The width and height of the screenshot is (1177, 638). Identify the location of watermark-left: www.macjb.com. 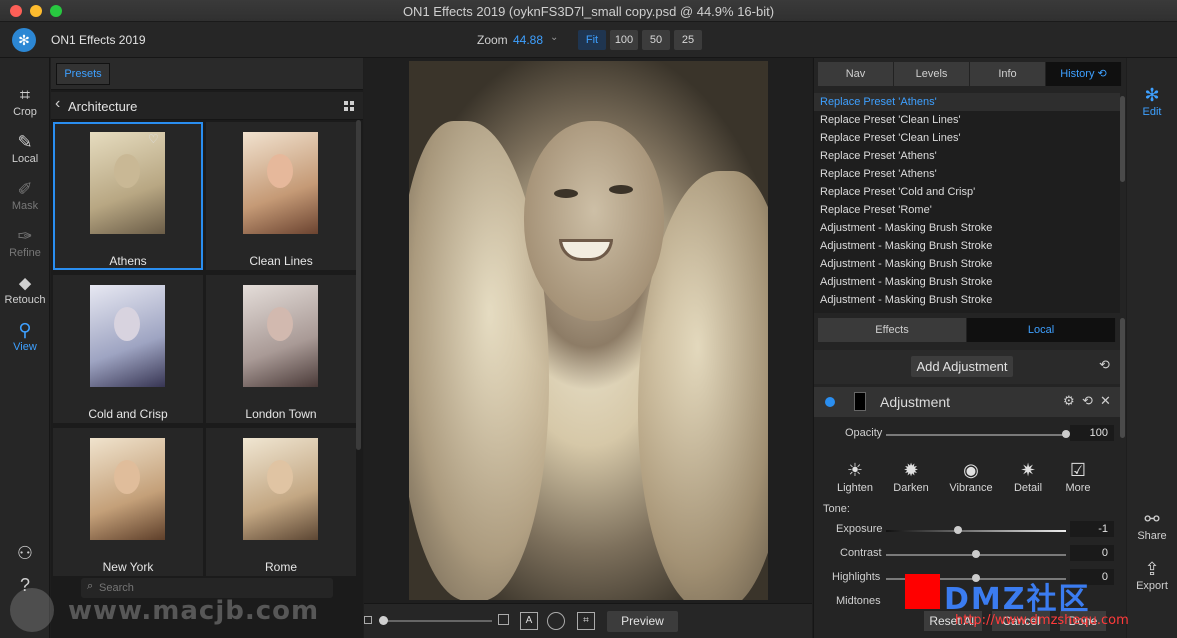
(194, 611).